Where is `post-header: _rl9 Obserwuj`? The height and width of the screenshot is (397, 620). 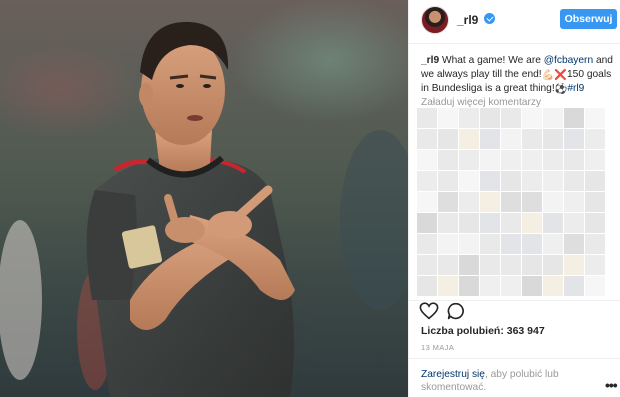
post-header: _rl9 Obserwuj is located at coordinates (514, 22).